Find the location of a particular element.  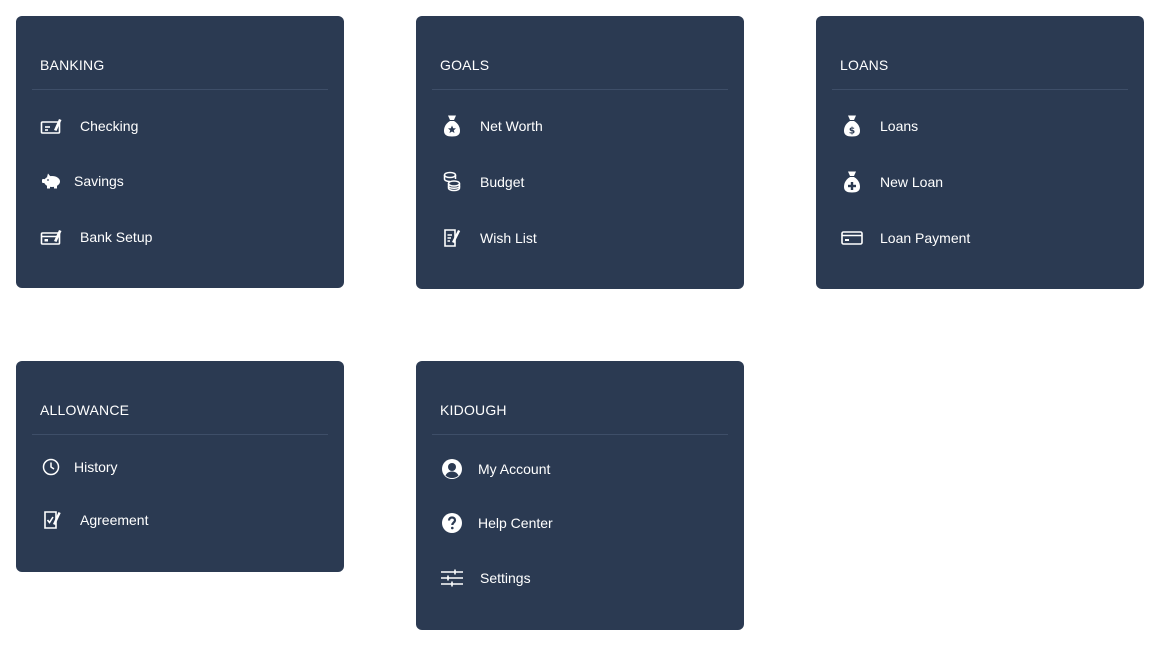

menu-item-loans: $ Loans is located at coordinates (984, 126).